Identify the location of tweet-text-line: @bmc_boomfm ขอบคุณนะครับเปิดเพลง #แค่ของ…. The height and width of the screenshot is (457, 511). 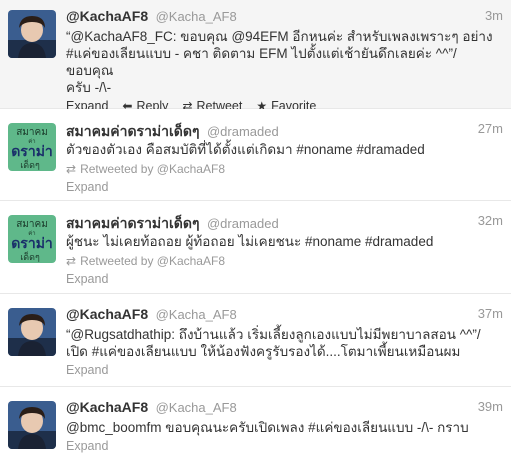
(267, 427).